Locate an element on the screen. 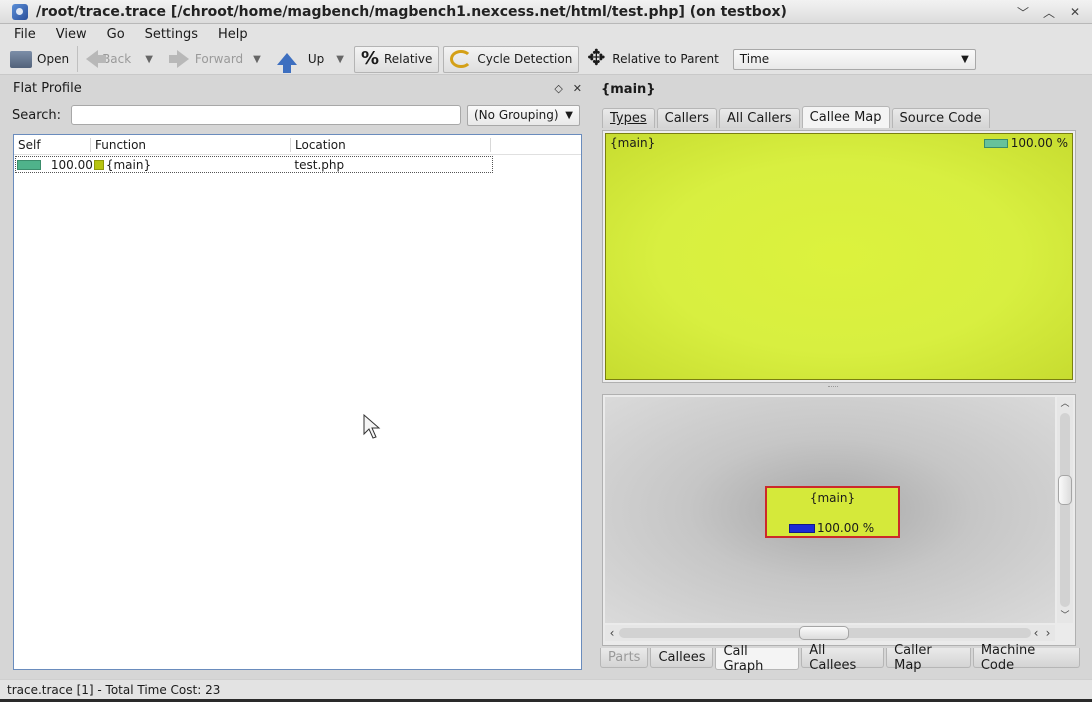  horizontal-scroll-thumb is located at coordinates (824, 633).